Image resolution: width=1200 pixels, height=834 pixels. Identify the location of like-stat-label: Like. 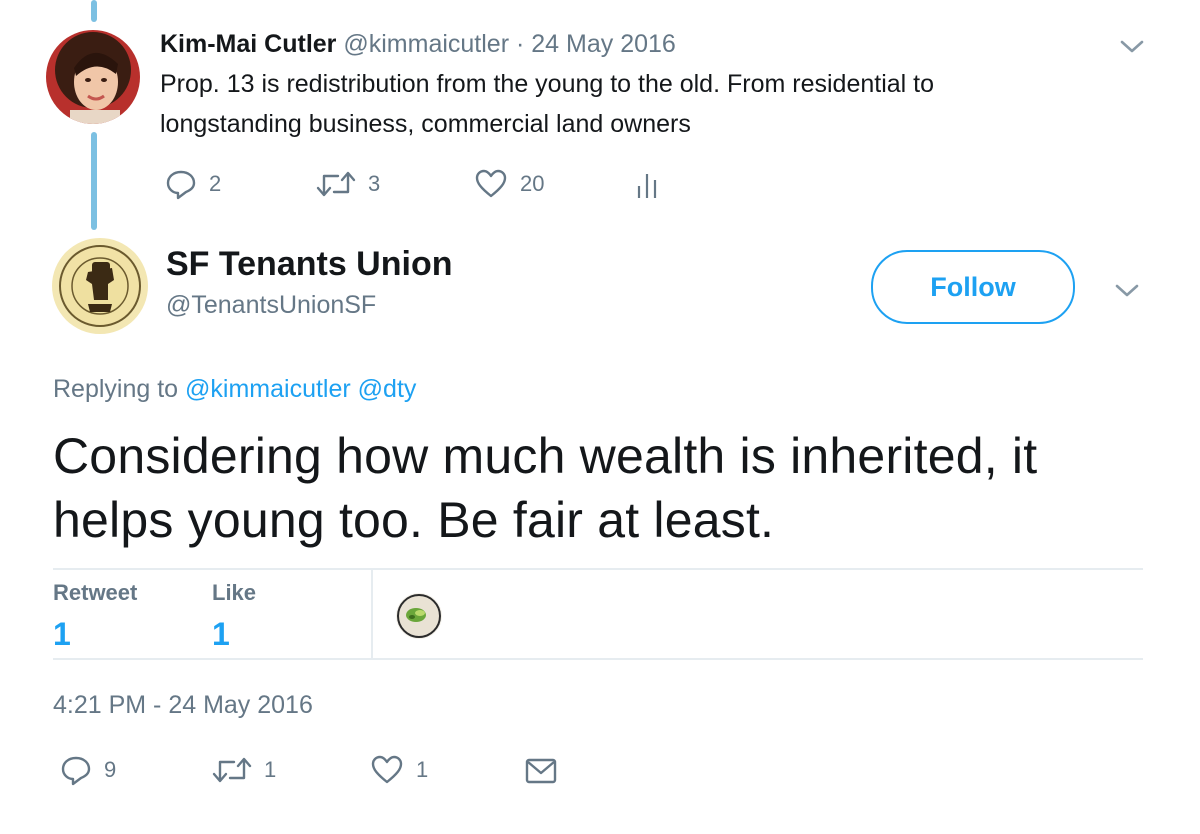
(234, 592).